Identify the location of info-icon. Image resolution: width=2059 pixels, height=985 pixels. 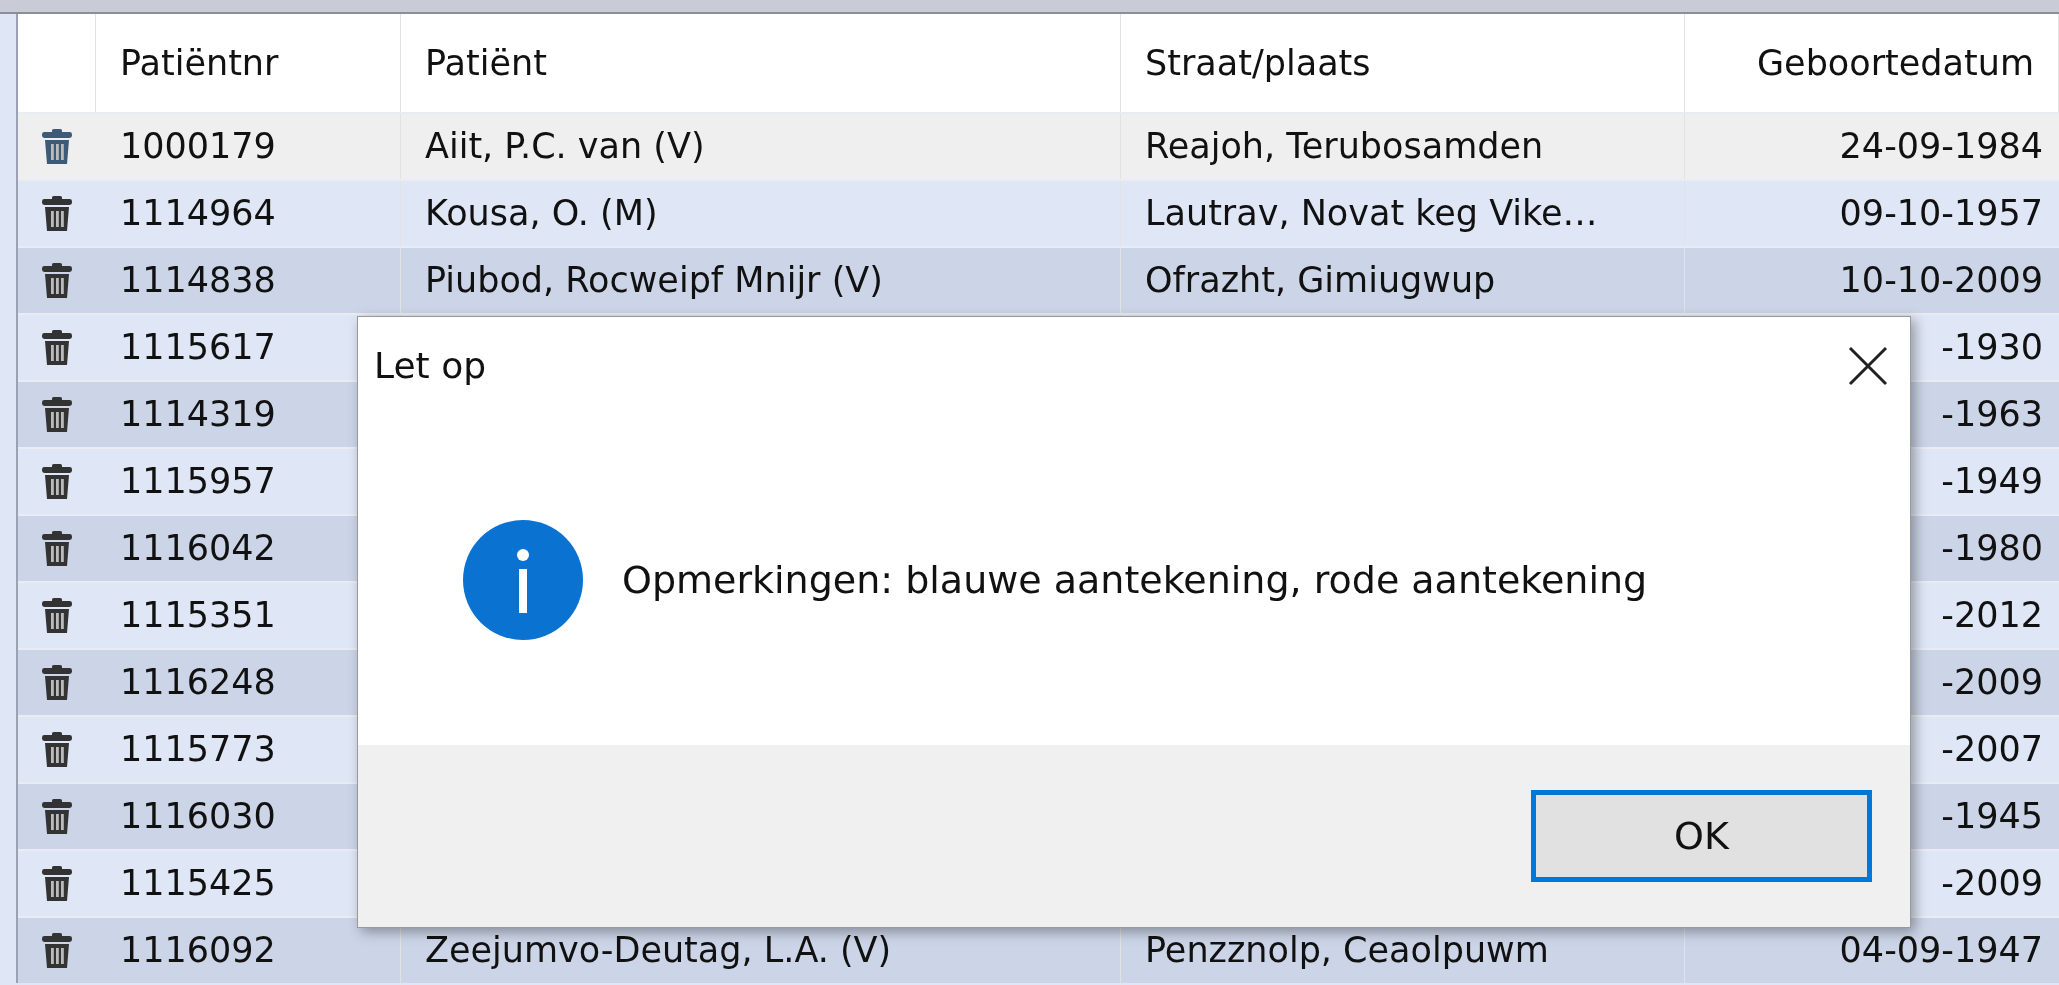
(523, 580).